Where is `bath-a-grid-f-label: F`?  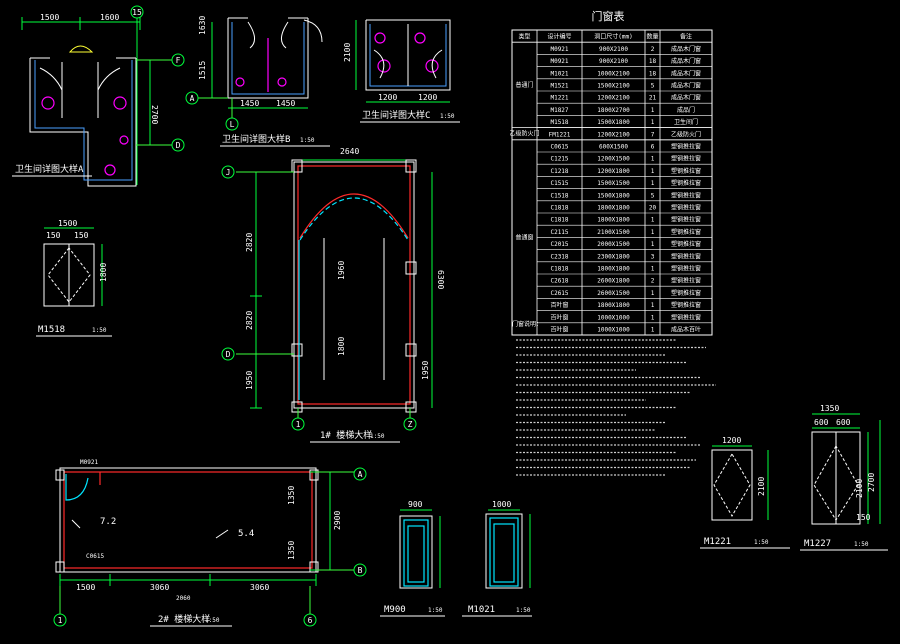 bath-a-grid-f-label: F is located at coordinates (178, 60).